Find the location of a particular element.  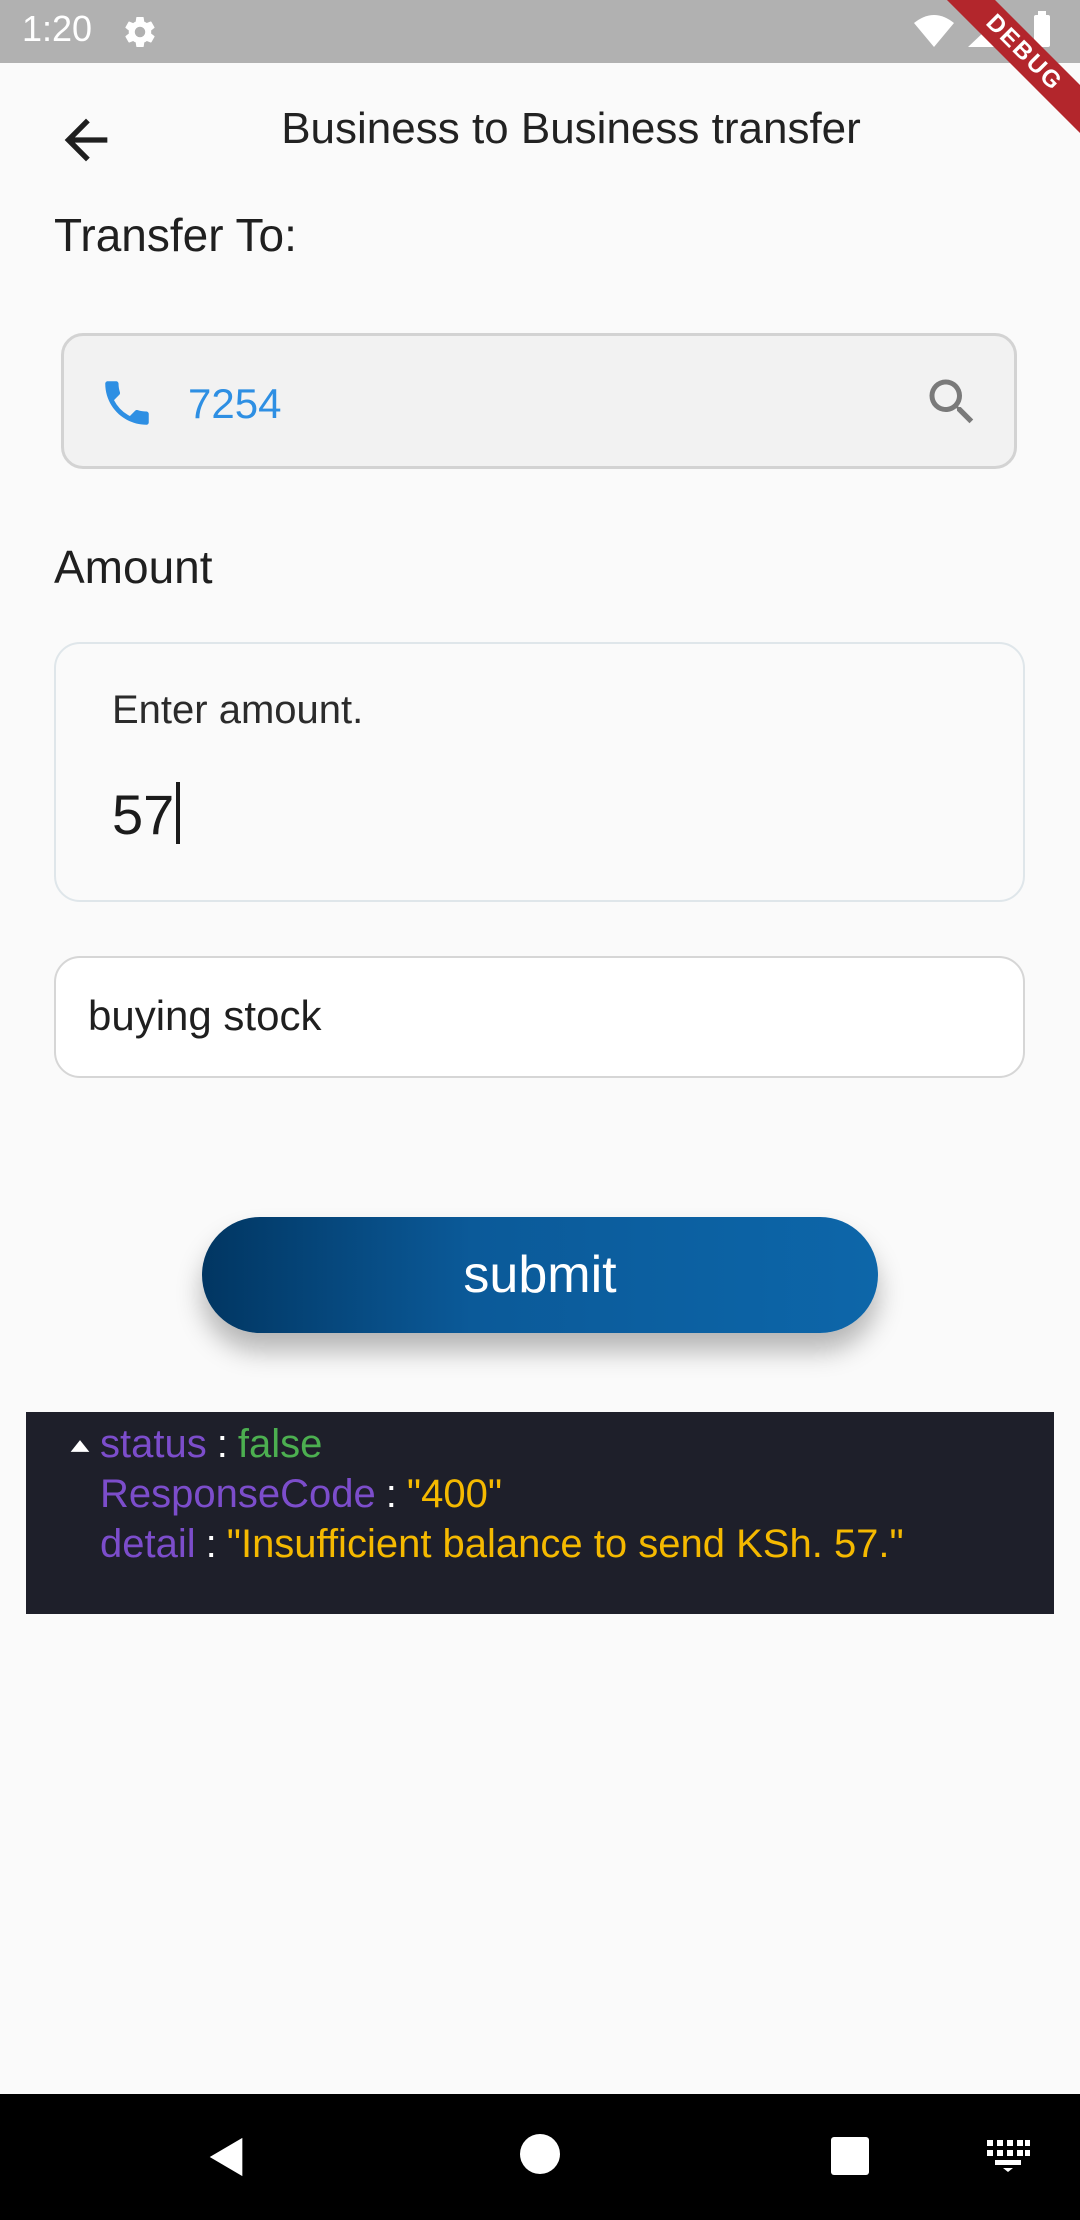

amount-input: 57 is located at coordinates (146, 814).